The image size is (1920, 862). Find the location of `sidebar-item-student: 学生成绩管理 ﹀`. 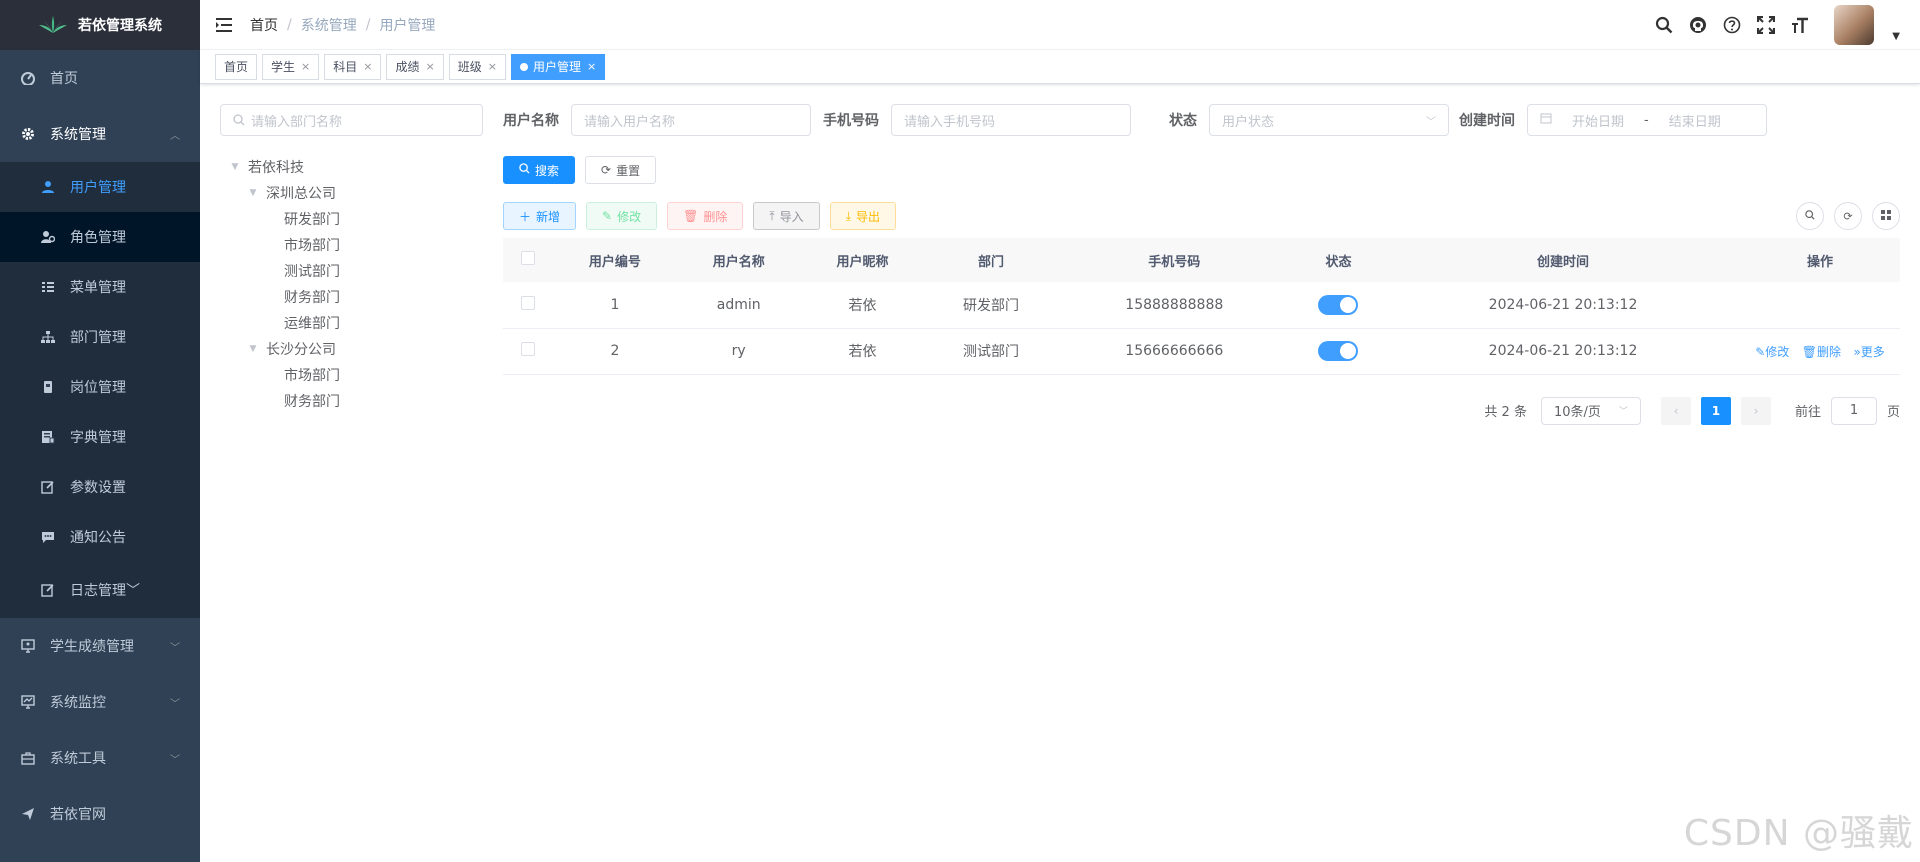

sidebar-item-student: 学生成绩管理 ﹀ is located at coordinates (100, 646).